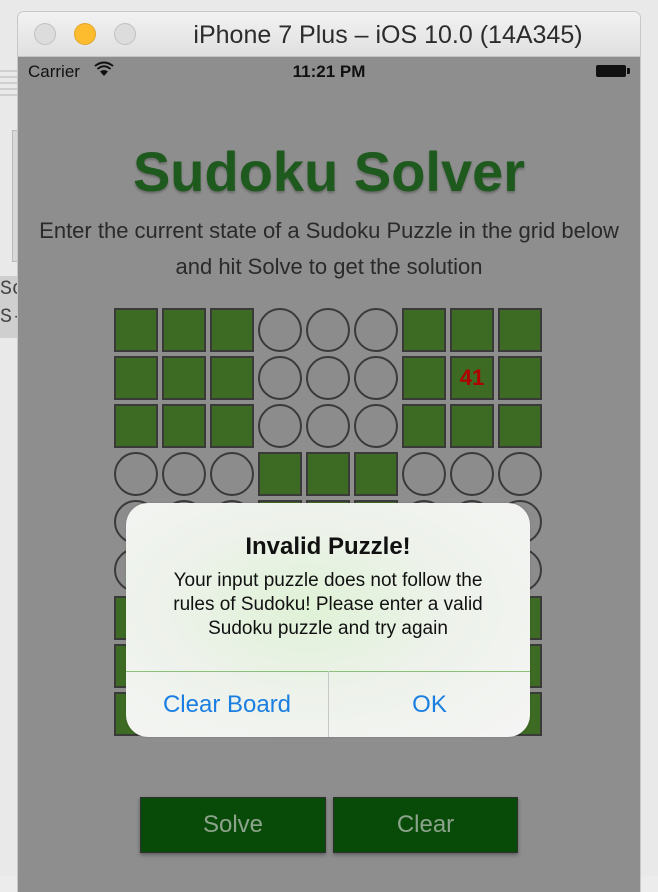 The image size is (658, 892). I want to click on app-title: Sudoku Solver, so click(329, 171).